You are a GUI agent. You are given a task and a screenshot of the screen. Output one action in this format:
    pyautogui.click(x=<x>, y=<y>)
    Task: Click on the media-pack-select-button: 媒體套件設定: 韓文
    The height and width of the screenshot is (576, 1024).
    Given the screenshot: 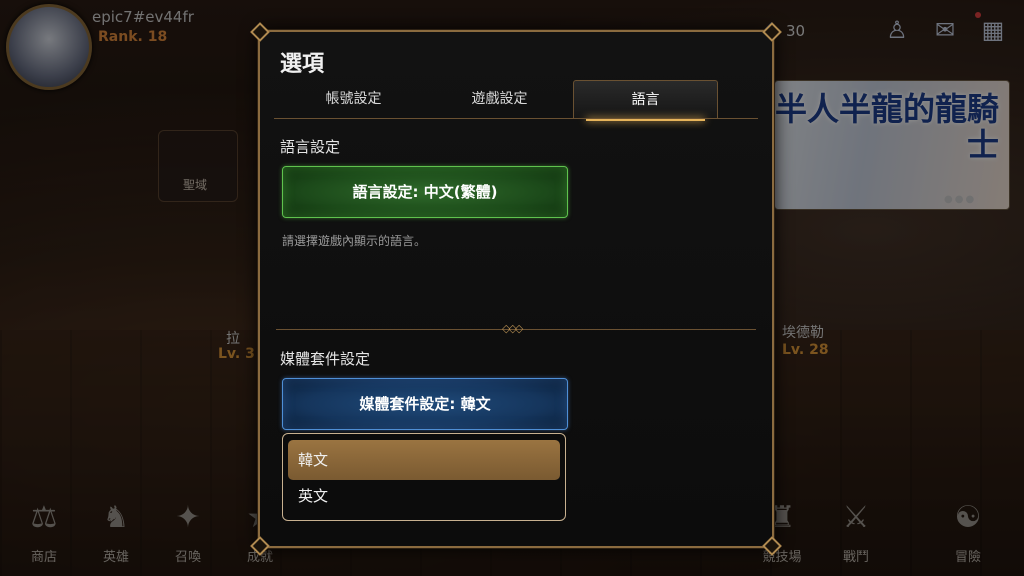 What is the action you would take?
    pyautogui.click(x=425, y=404)
    